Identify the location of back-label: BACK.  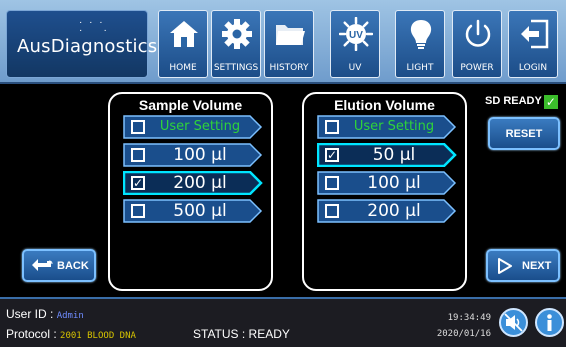
(73, 266).